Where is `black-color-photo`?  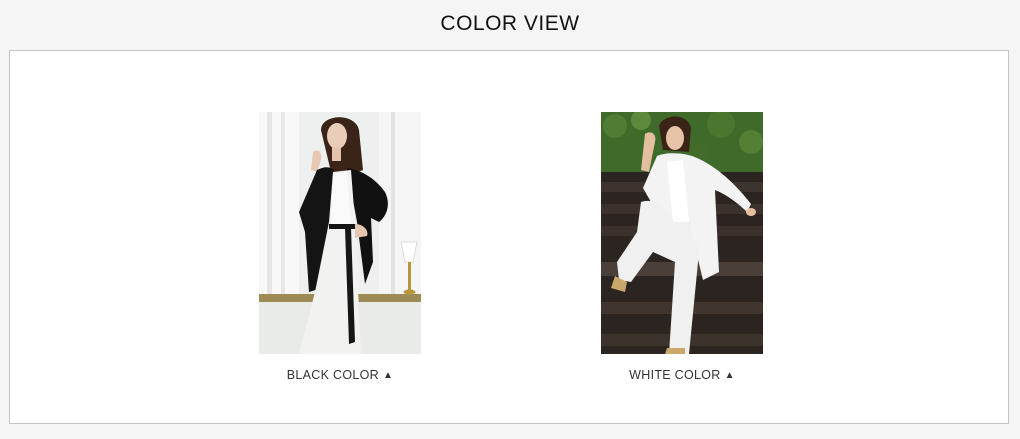 black-color-photo is located at coordinates (340, 233).